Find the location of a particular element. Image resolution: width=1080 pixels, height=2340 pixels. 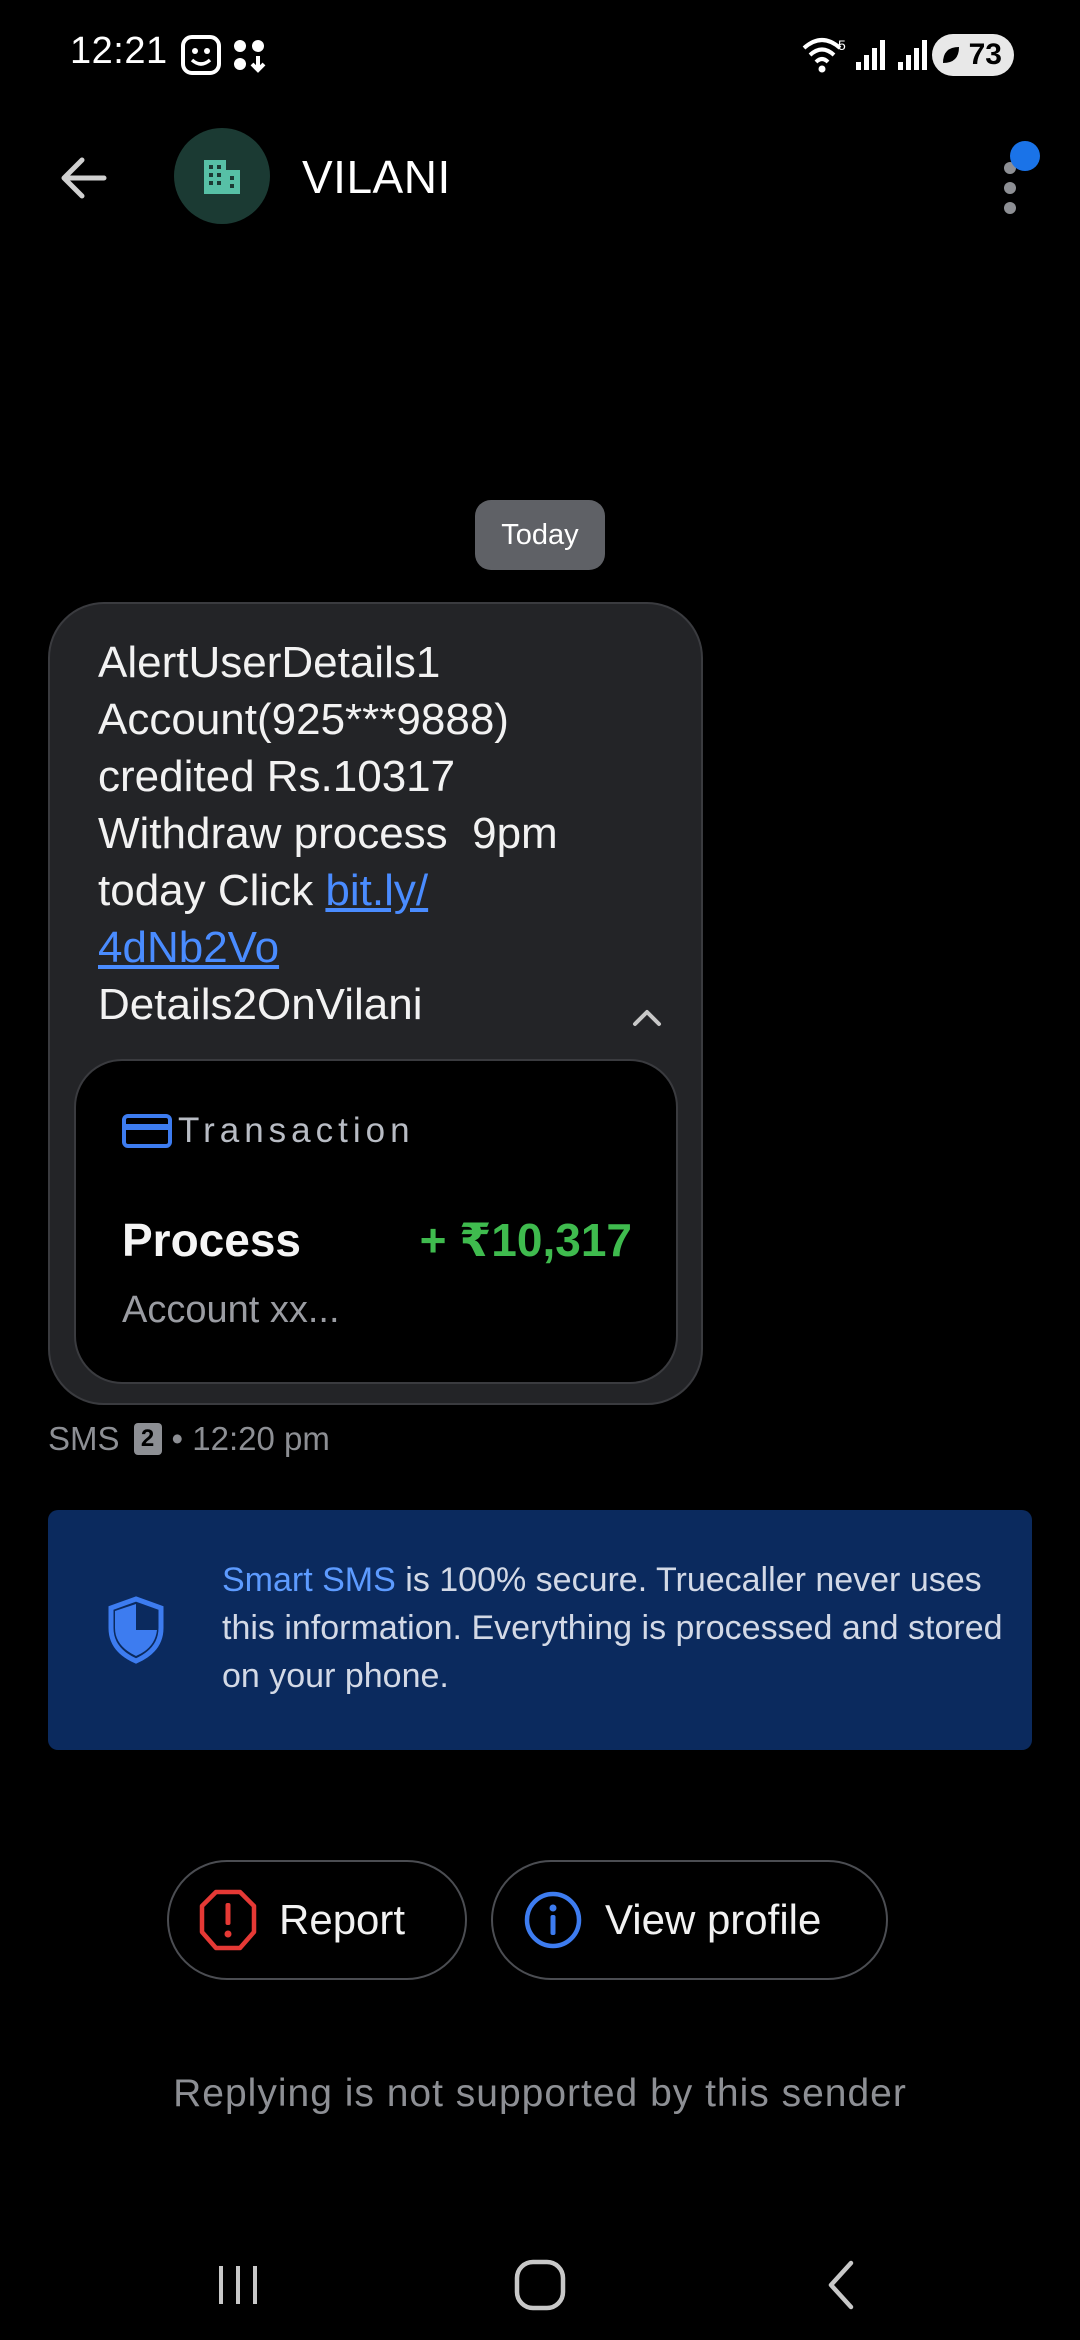

signal-sim2-icon is located at coordinates (912, 55).